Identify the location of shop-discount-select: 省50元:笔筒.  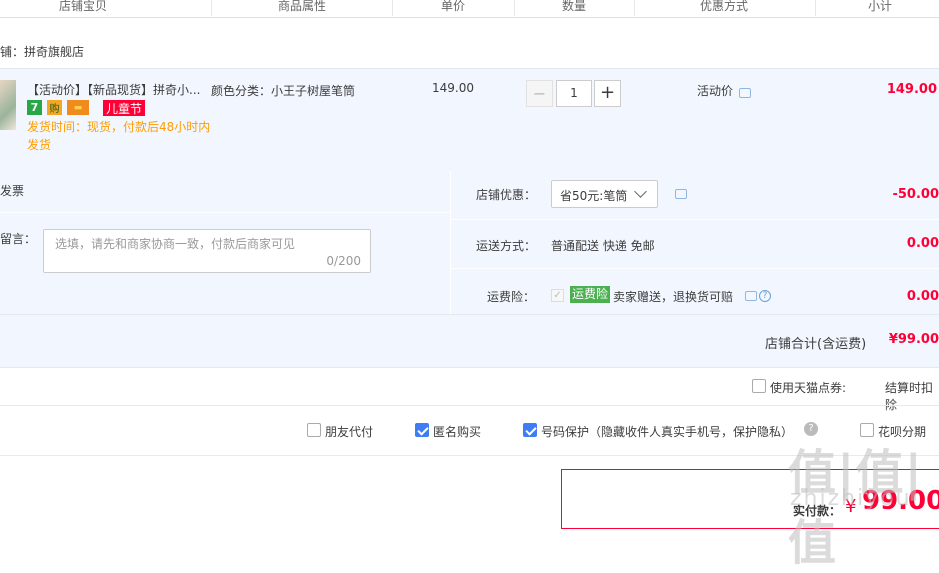
(604, 194).